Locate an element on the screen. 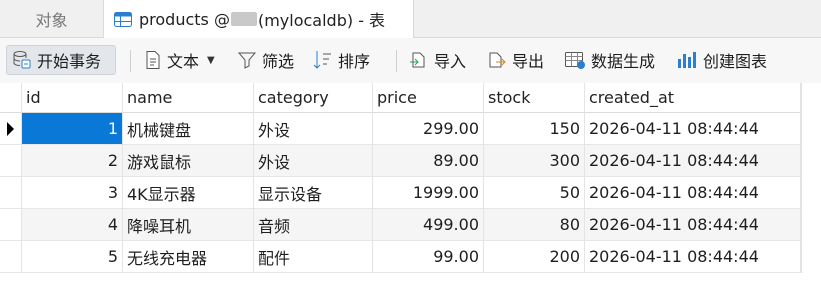  cell-stock: 200 is located at coordinates (534, 257).